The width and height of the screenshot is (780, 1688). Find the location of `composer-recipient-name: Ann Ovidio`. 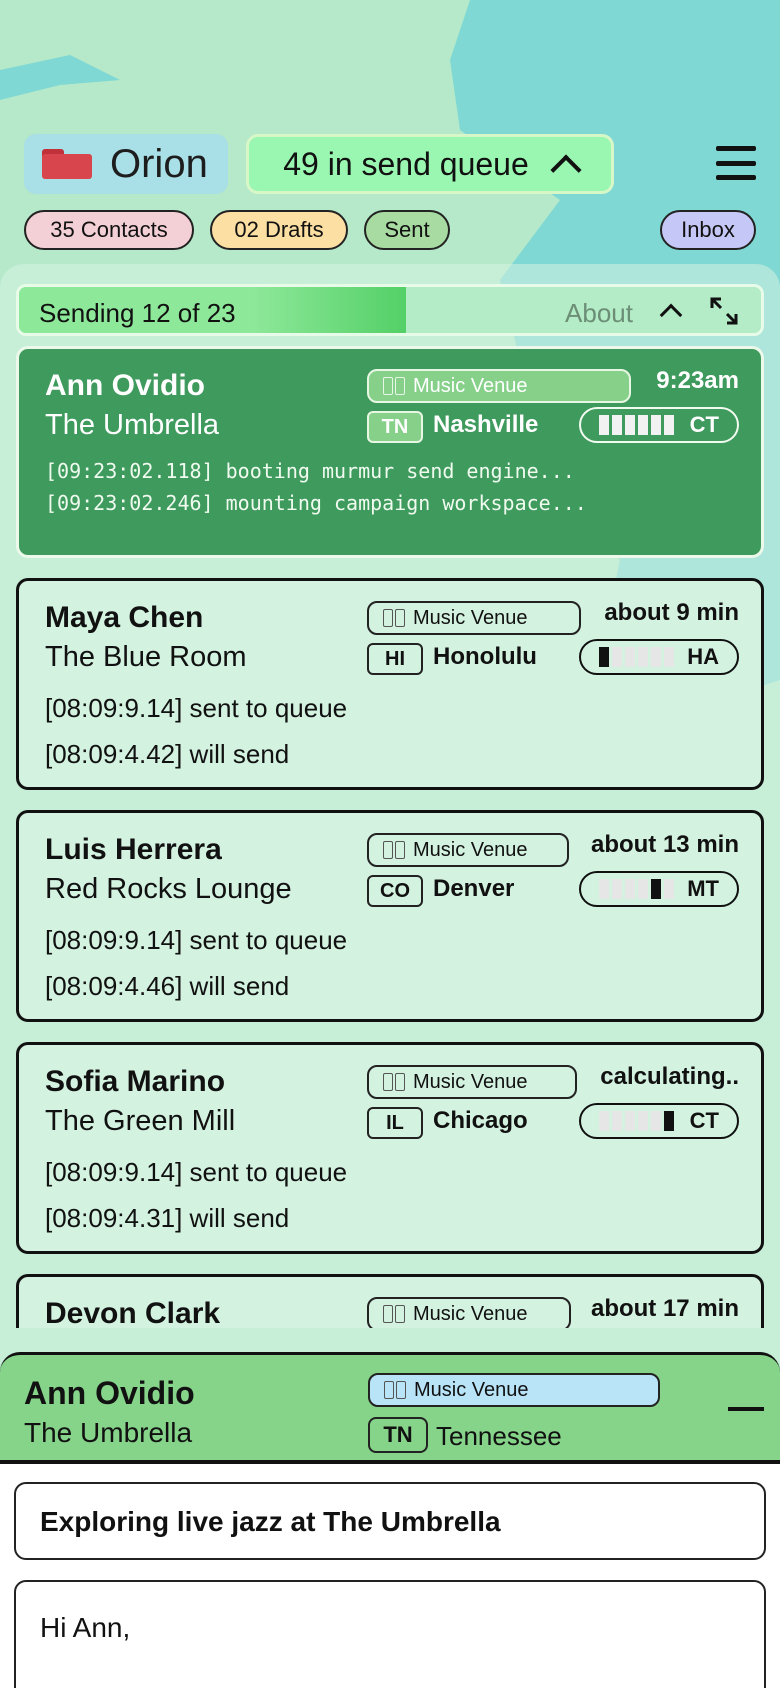

composer-recipient-name: Ann Ovidio is located at coordinates (109, 1393).